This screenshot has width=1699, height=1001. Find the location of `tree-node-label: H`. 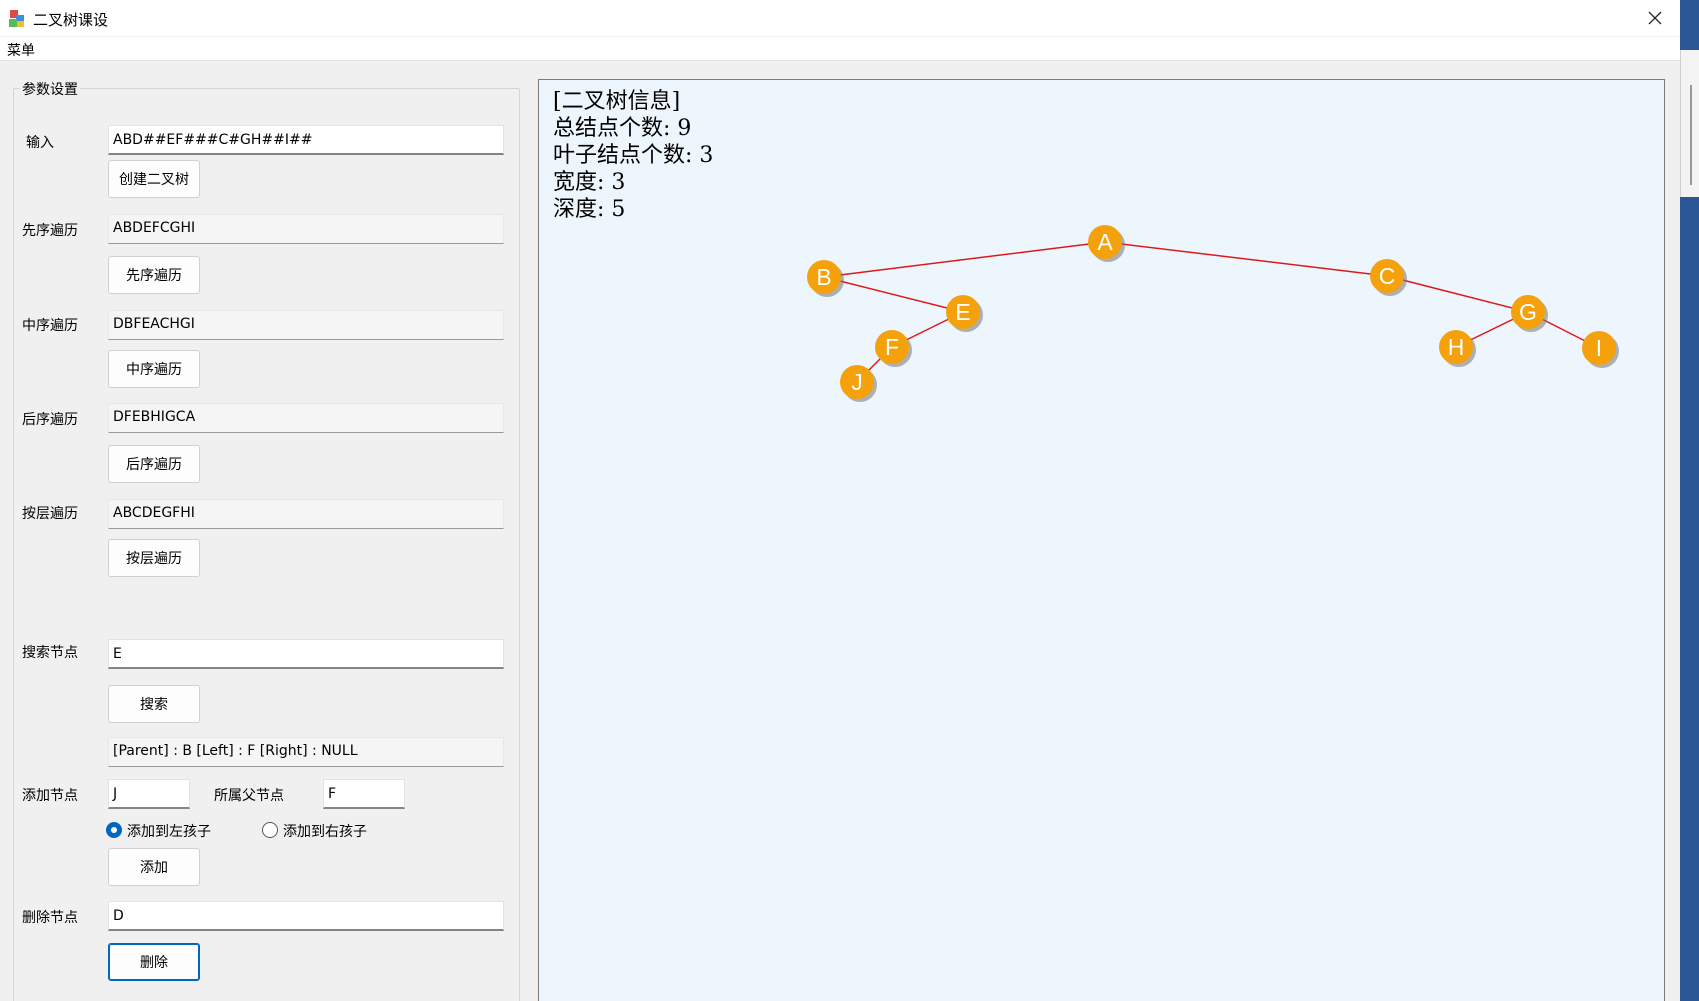

tree-node-label: H is located at coordinates (1456, 347).